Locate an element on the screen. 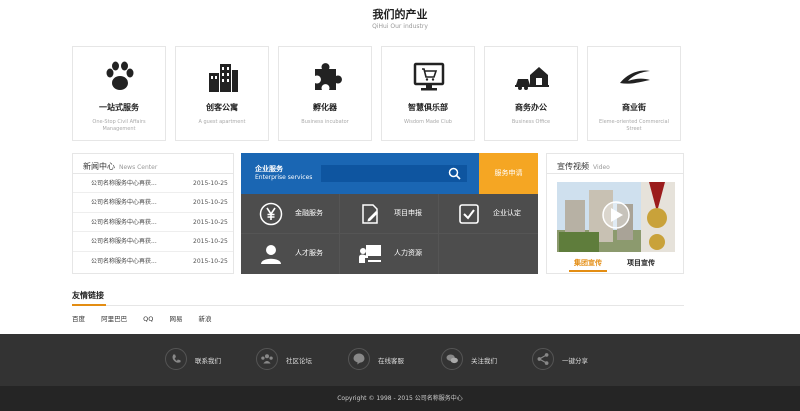  tile-empty is located at coordinates (488, 254).